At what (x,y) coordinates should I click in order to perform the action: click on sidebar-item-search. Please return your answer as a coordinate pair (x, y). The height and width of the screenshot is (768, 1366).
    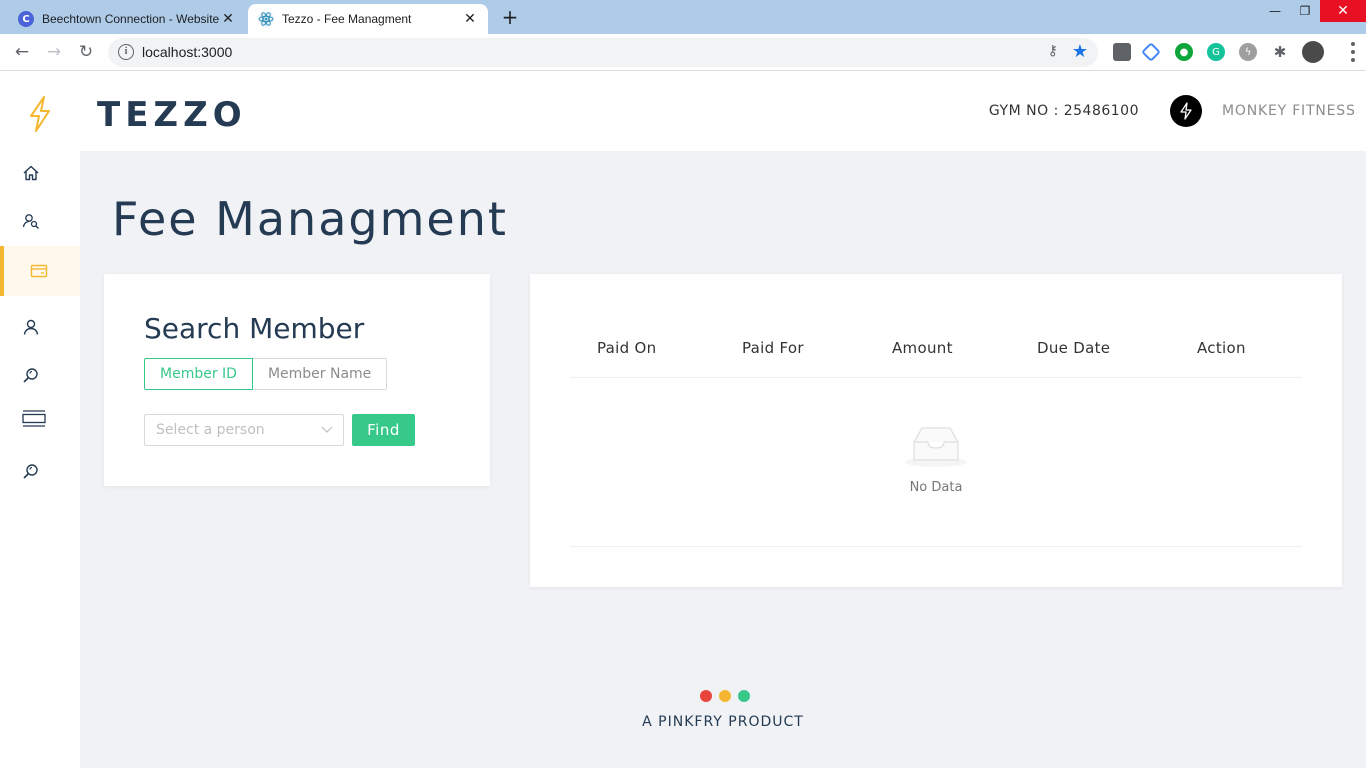
    Looking at the image, I should click on (40, 375).